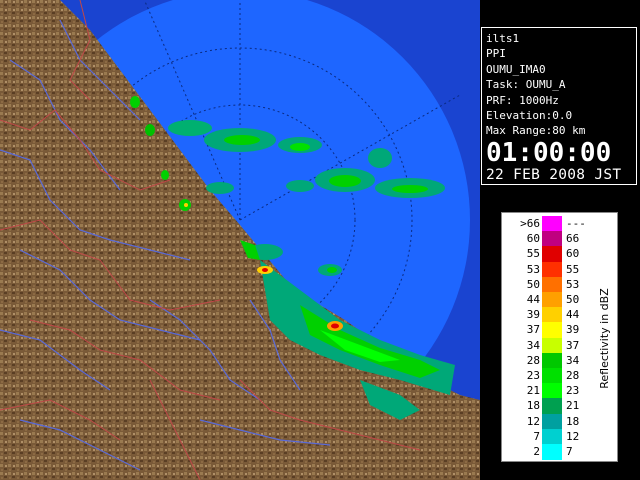  I want to click on legend-low-value: 34, so click(533, 345).